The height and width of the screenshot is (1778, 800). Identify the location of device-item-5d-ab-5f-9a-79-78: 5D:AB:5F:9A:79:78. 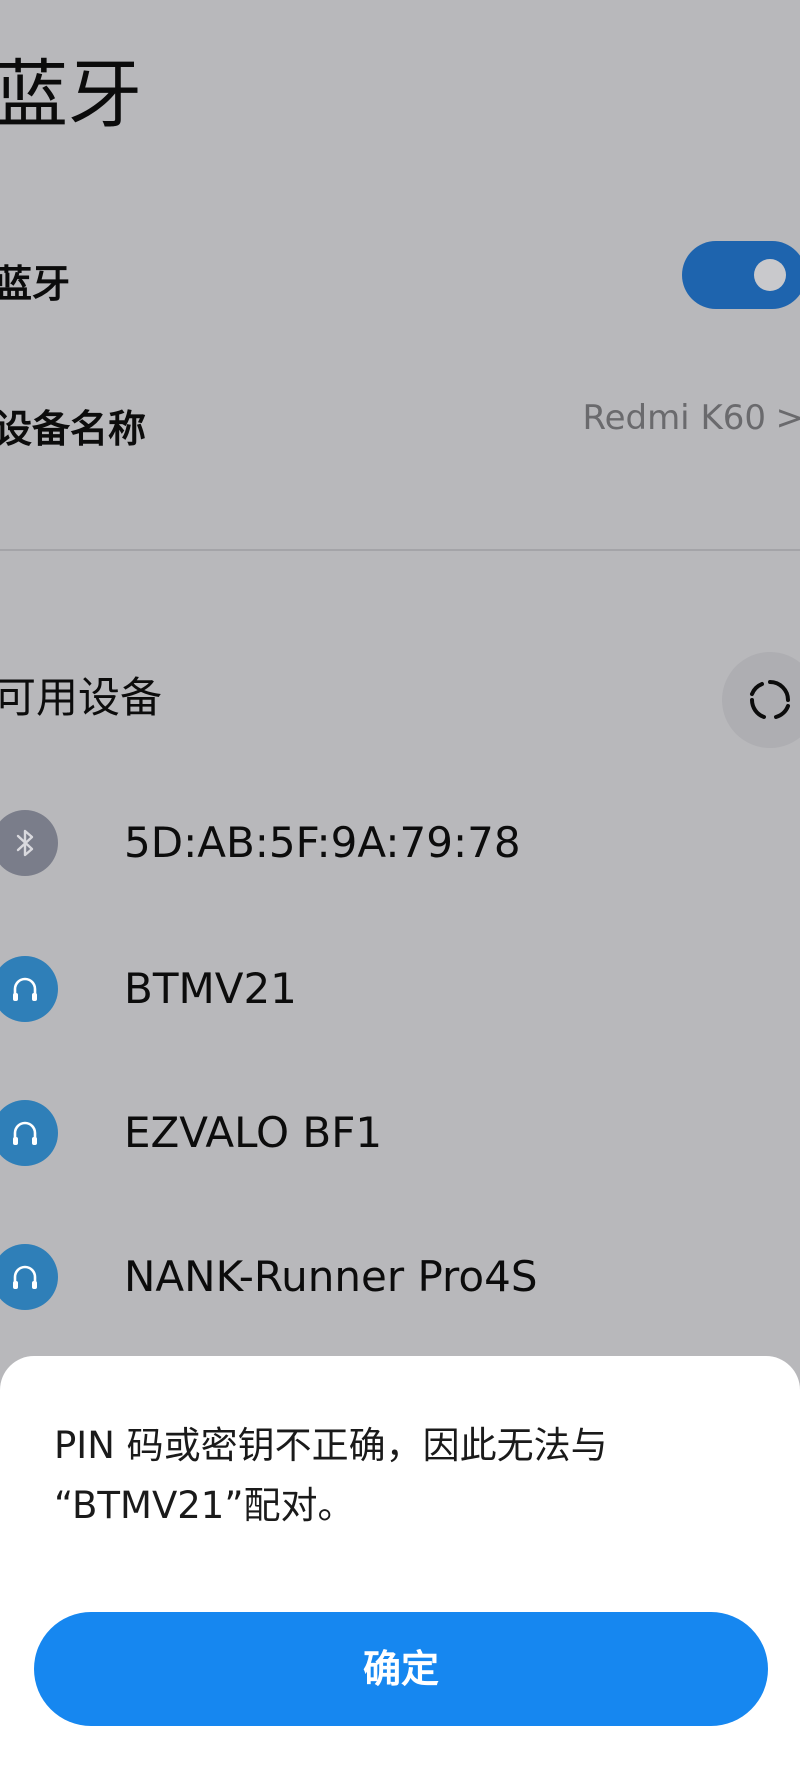
(400, 846).